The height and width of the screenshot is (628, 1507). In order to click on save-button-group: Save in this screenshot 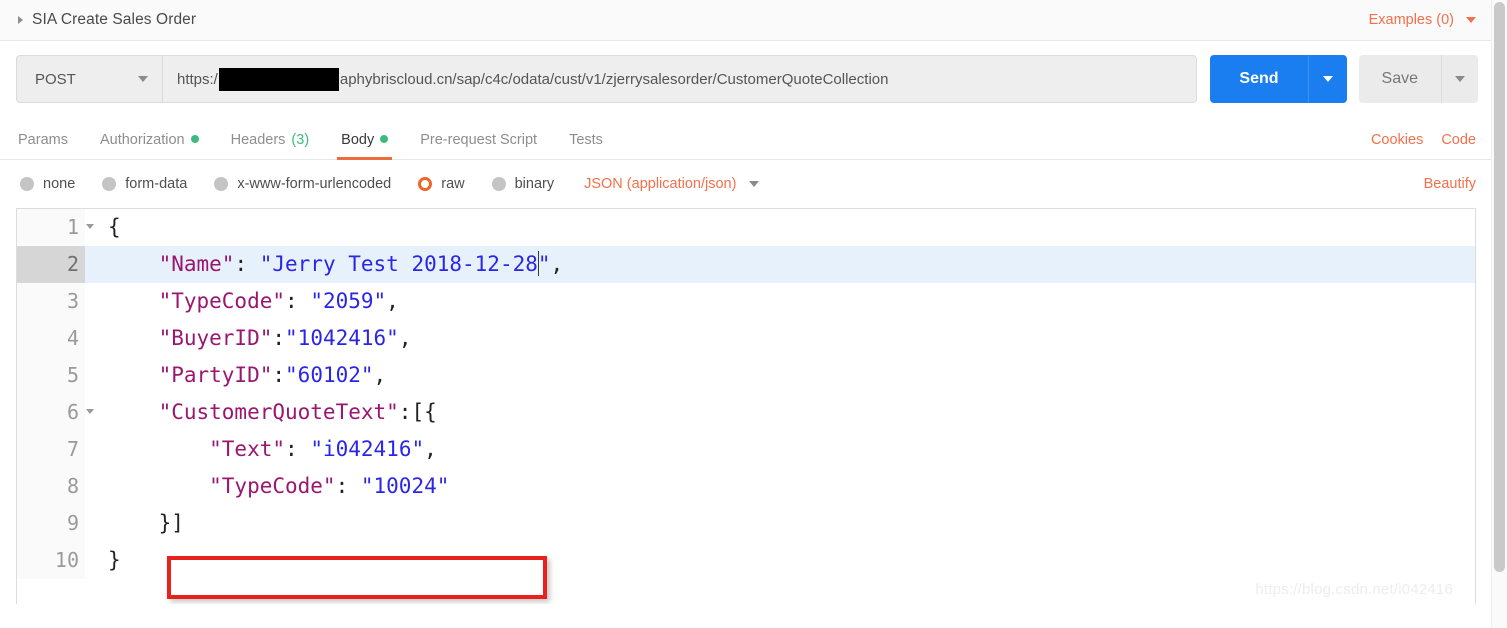, I will do `click(1418, 79)`.